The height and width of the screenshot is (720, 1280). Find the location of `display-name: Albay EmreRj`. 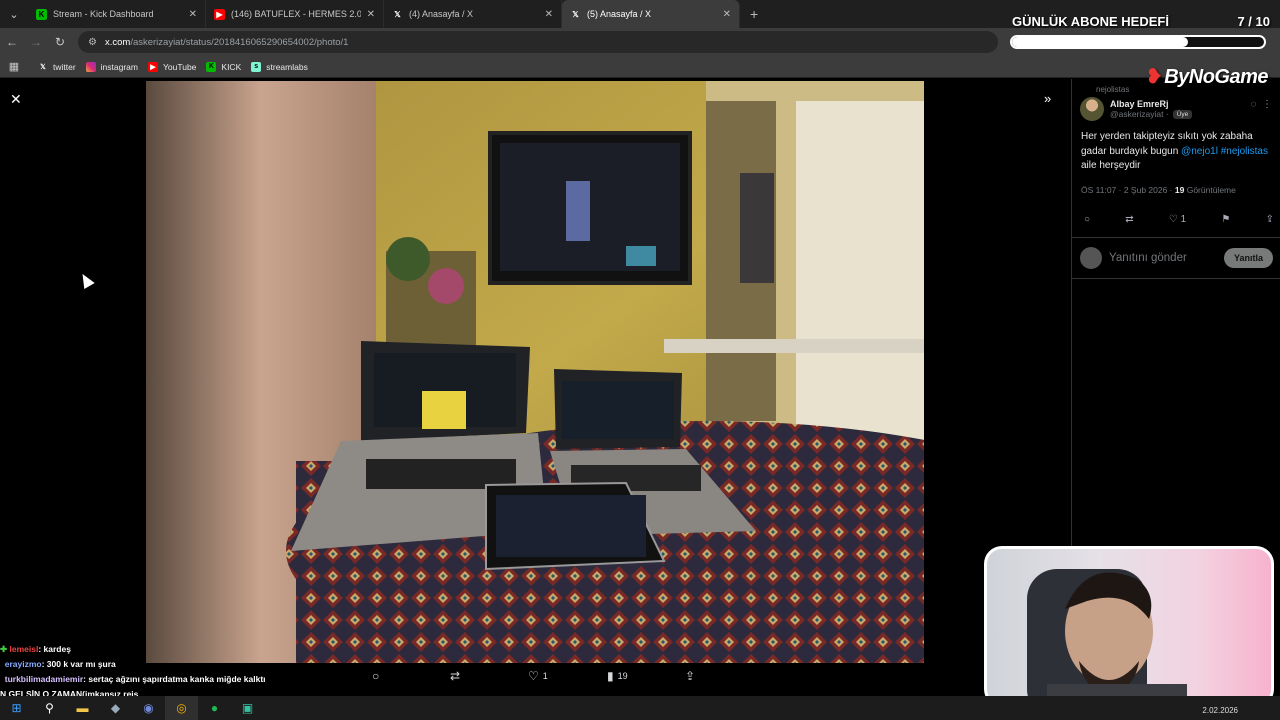

display-name: Albay EmreRj is located at coordinates (1151, 104).